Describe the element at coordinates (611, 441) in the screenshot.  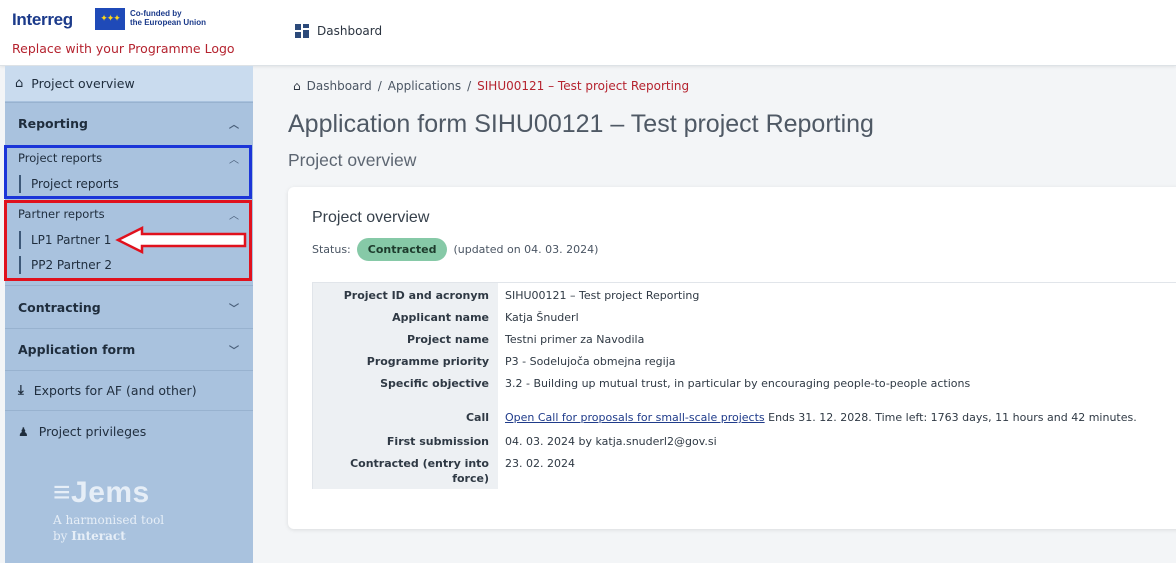
I see `row-value: 04. 03. 2024 by katja.snuderl2@gov.si` at that location.